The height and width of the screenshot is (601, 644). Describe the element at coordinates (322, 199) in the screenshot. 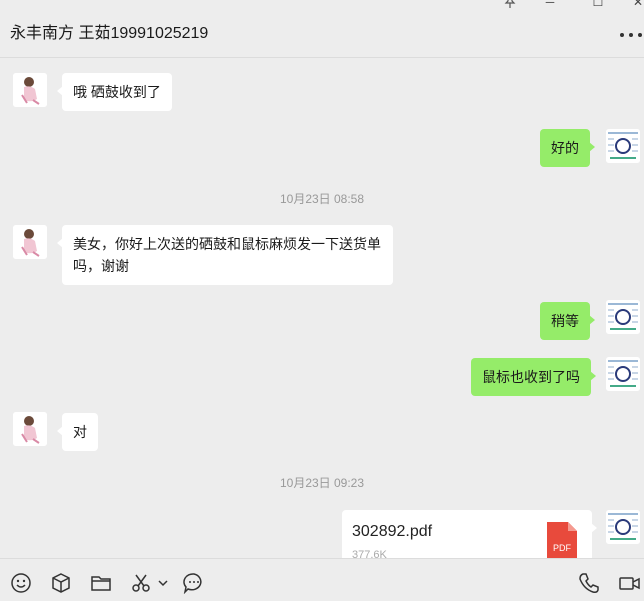

I see `timestamp: 10月23日 08:58` at that location.